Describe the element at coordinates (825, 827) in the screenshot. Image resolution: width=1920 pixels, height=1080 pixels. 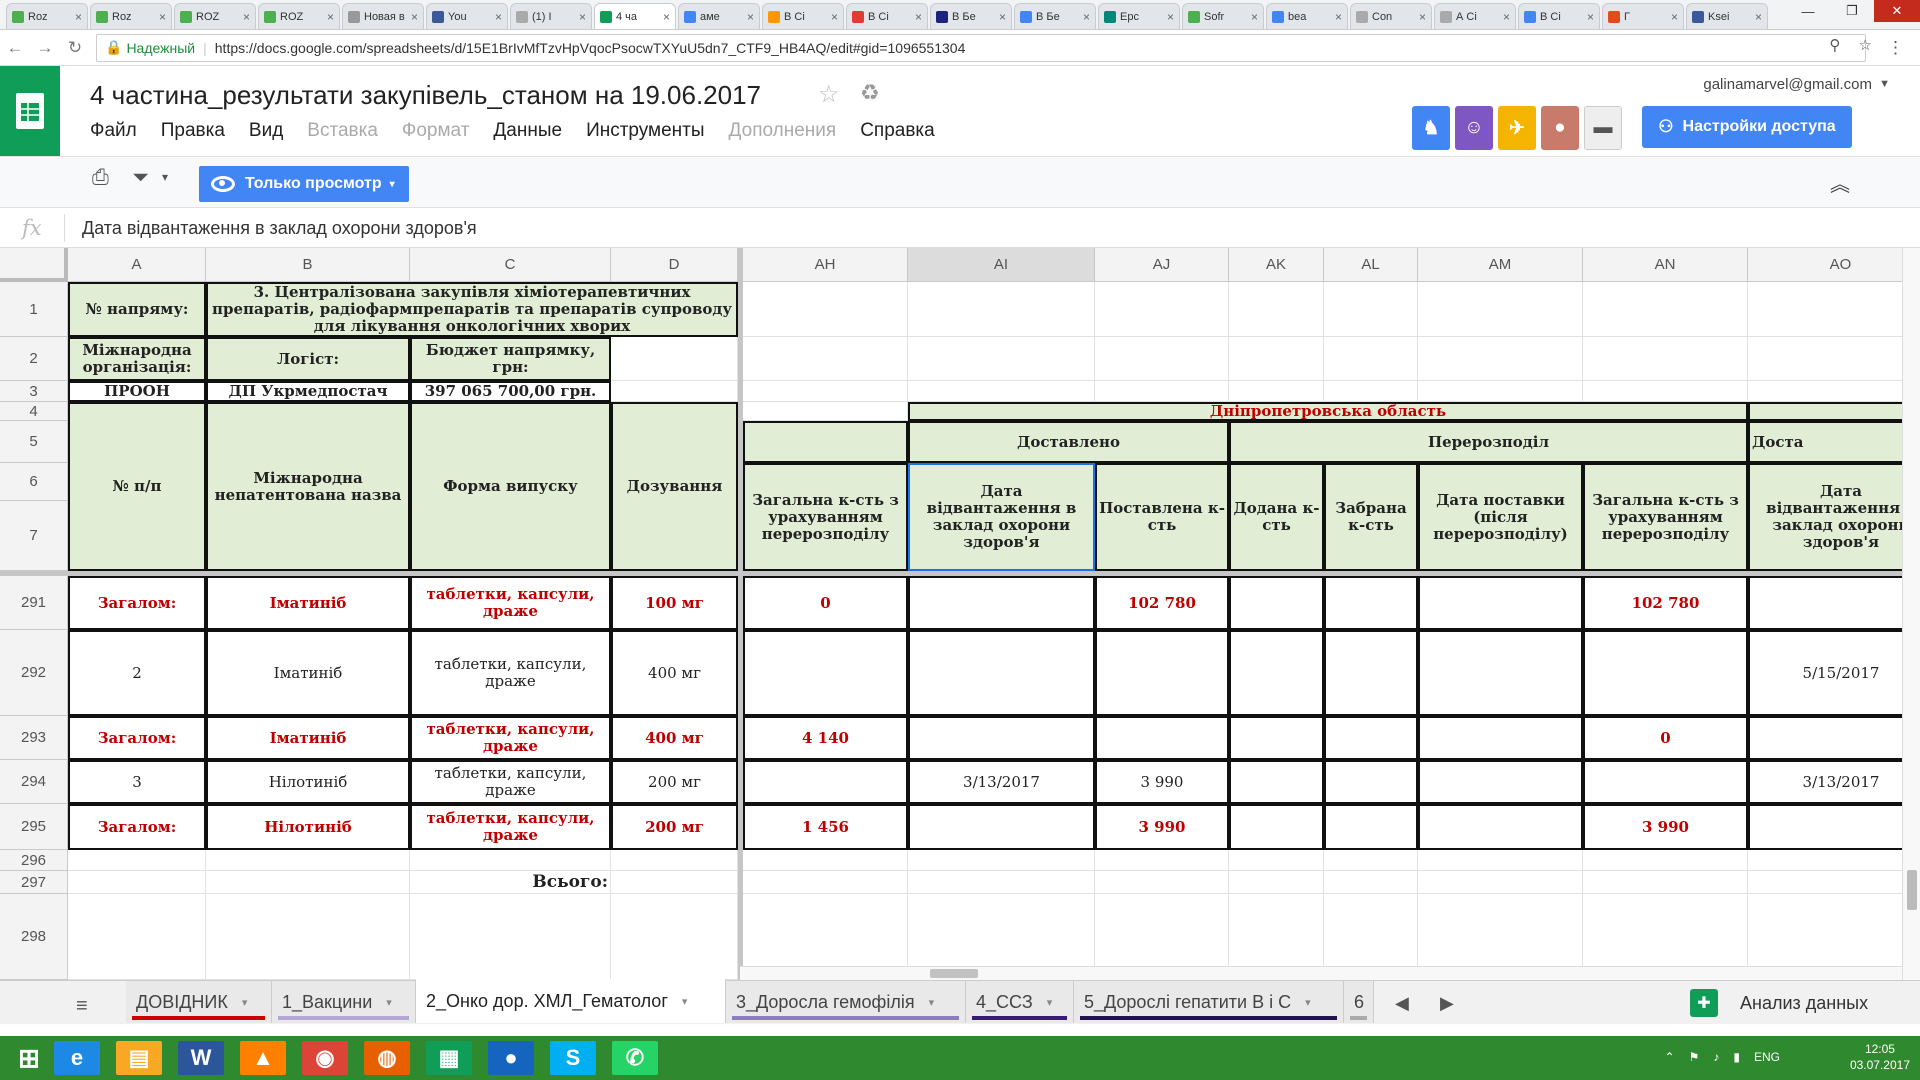
I see `data-cell-ah: 1 456` at that location.